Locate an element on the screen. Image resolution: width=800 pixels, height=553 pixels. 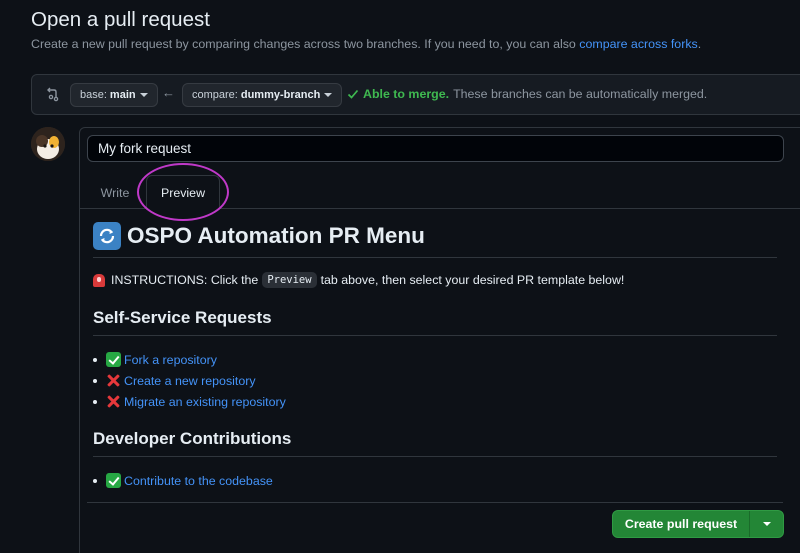
developer-contributions-list: Contribute to the codebase is located at coordinates (435, 480).